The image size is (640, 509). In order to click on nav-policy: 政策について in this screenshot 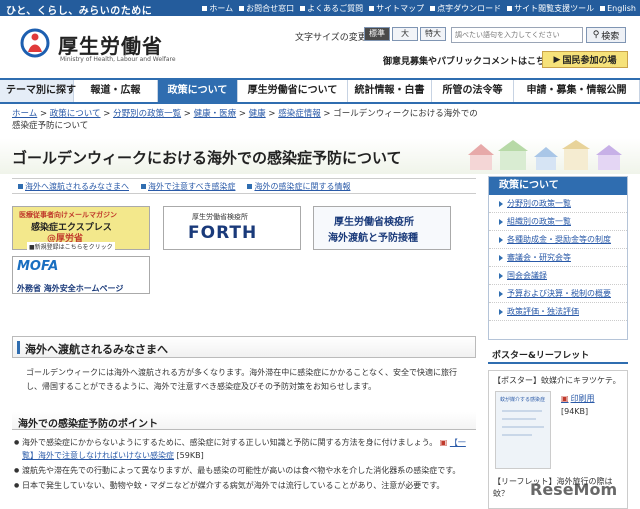, I will do `click(198, 91)`.